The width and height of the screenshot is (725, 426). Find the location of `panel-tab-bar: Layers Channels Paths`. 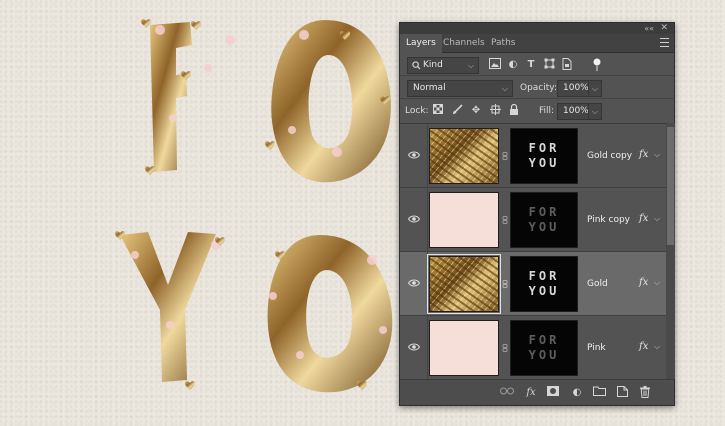

panel-tab-bar: Layers Channels Paths is located at coordinates (537, 43).